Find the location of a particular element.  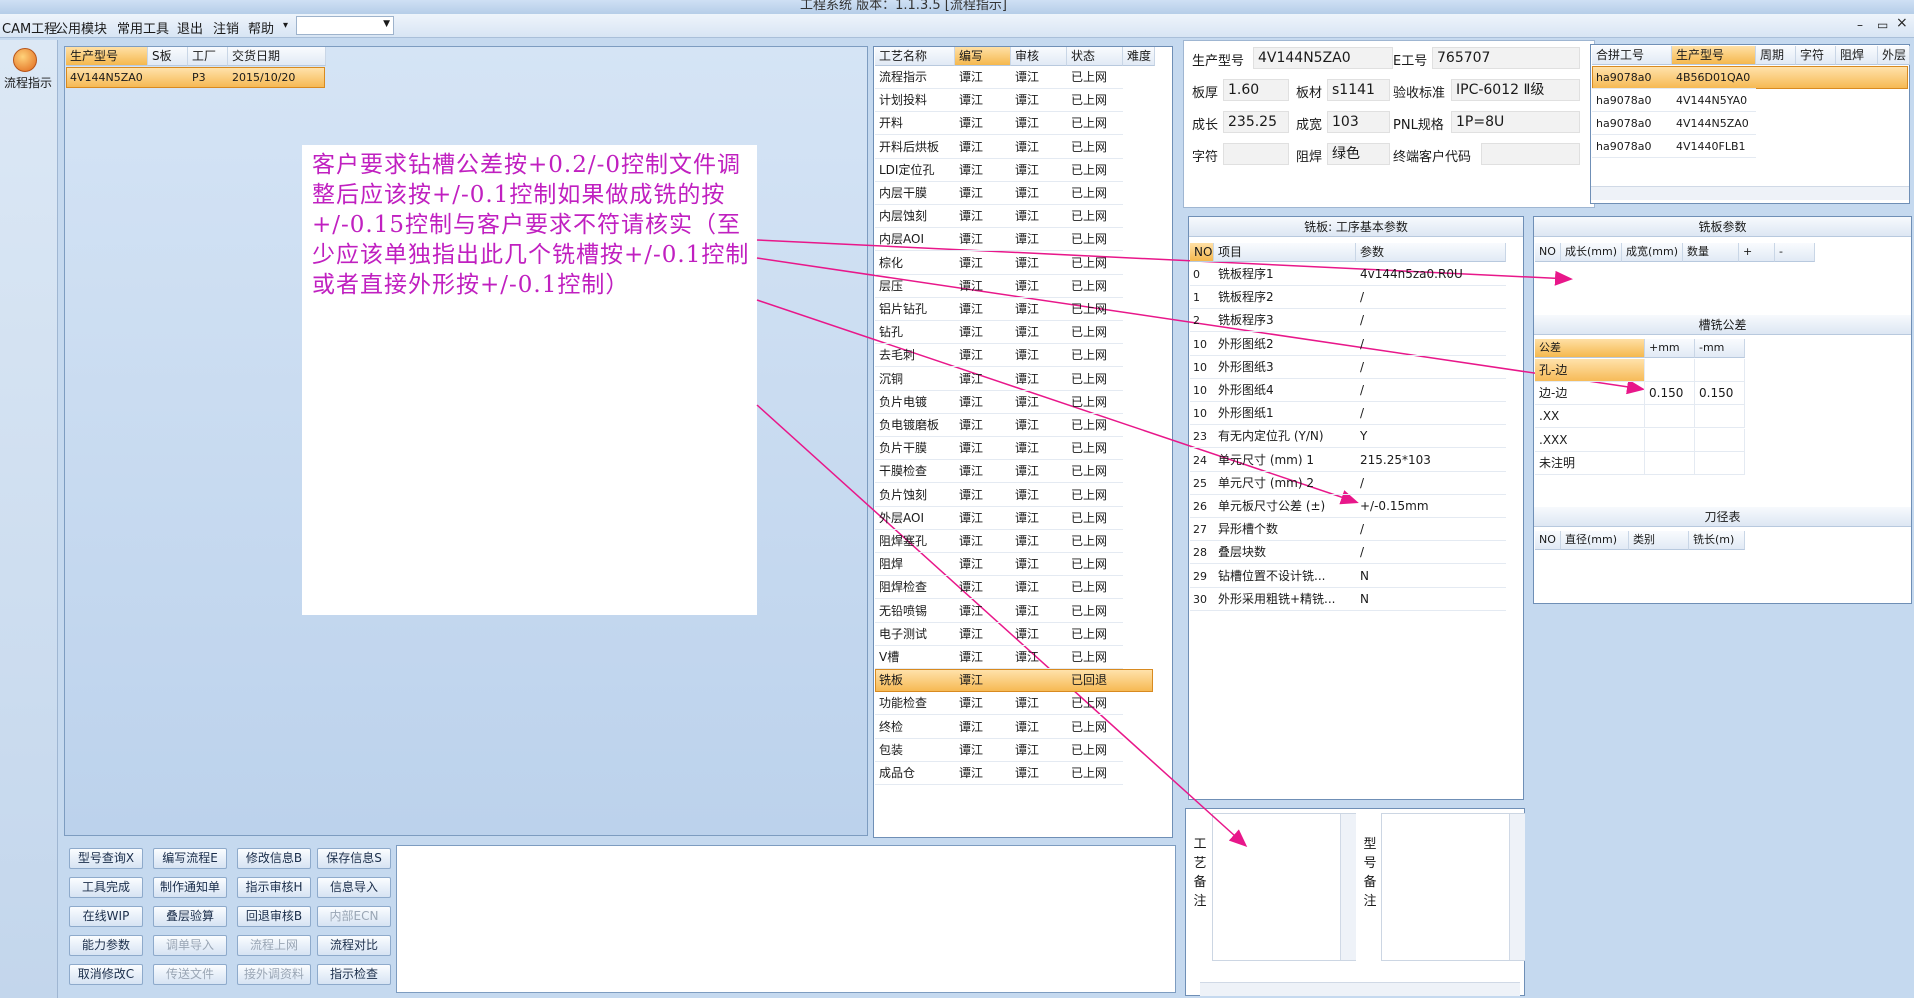

help-arrow-icon: ▾ is located at coordinates (285, 25).